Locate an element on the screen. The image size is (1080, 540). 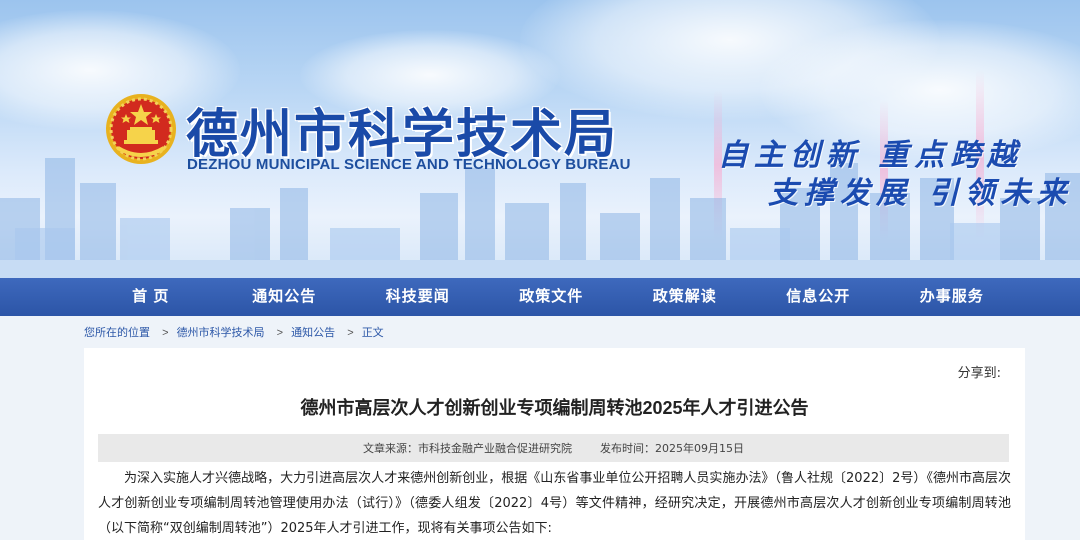
nav-item-home: 首 页 is located at coordinates (151, 297).